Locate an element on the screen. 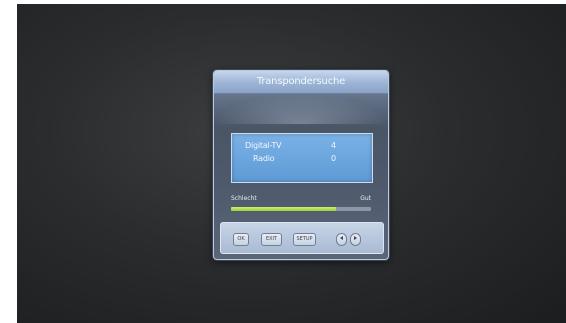  signal-quality-labels: Schlecht Gut is located at coordinates (301, 200).